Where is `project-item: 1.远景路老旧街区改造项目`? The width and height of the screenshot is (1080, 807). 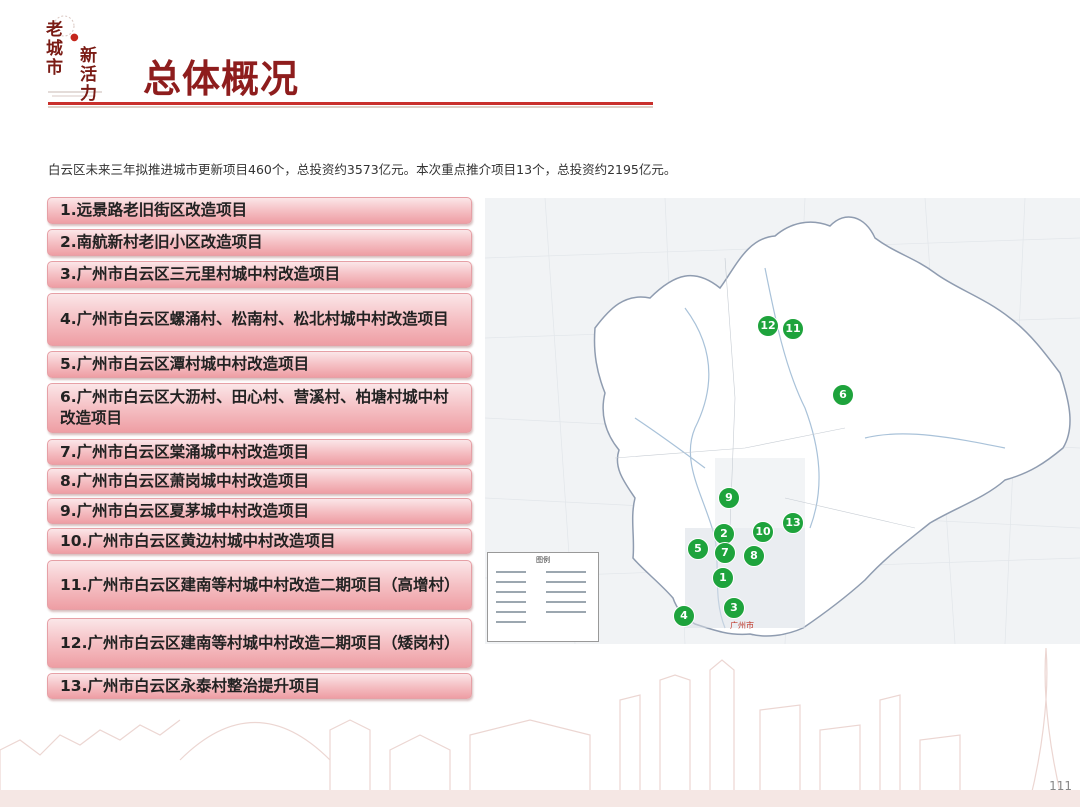 project-item: 1.远景路老旧街区改造项目 is located at coordinates (259, 210).